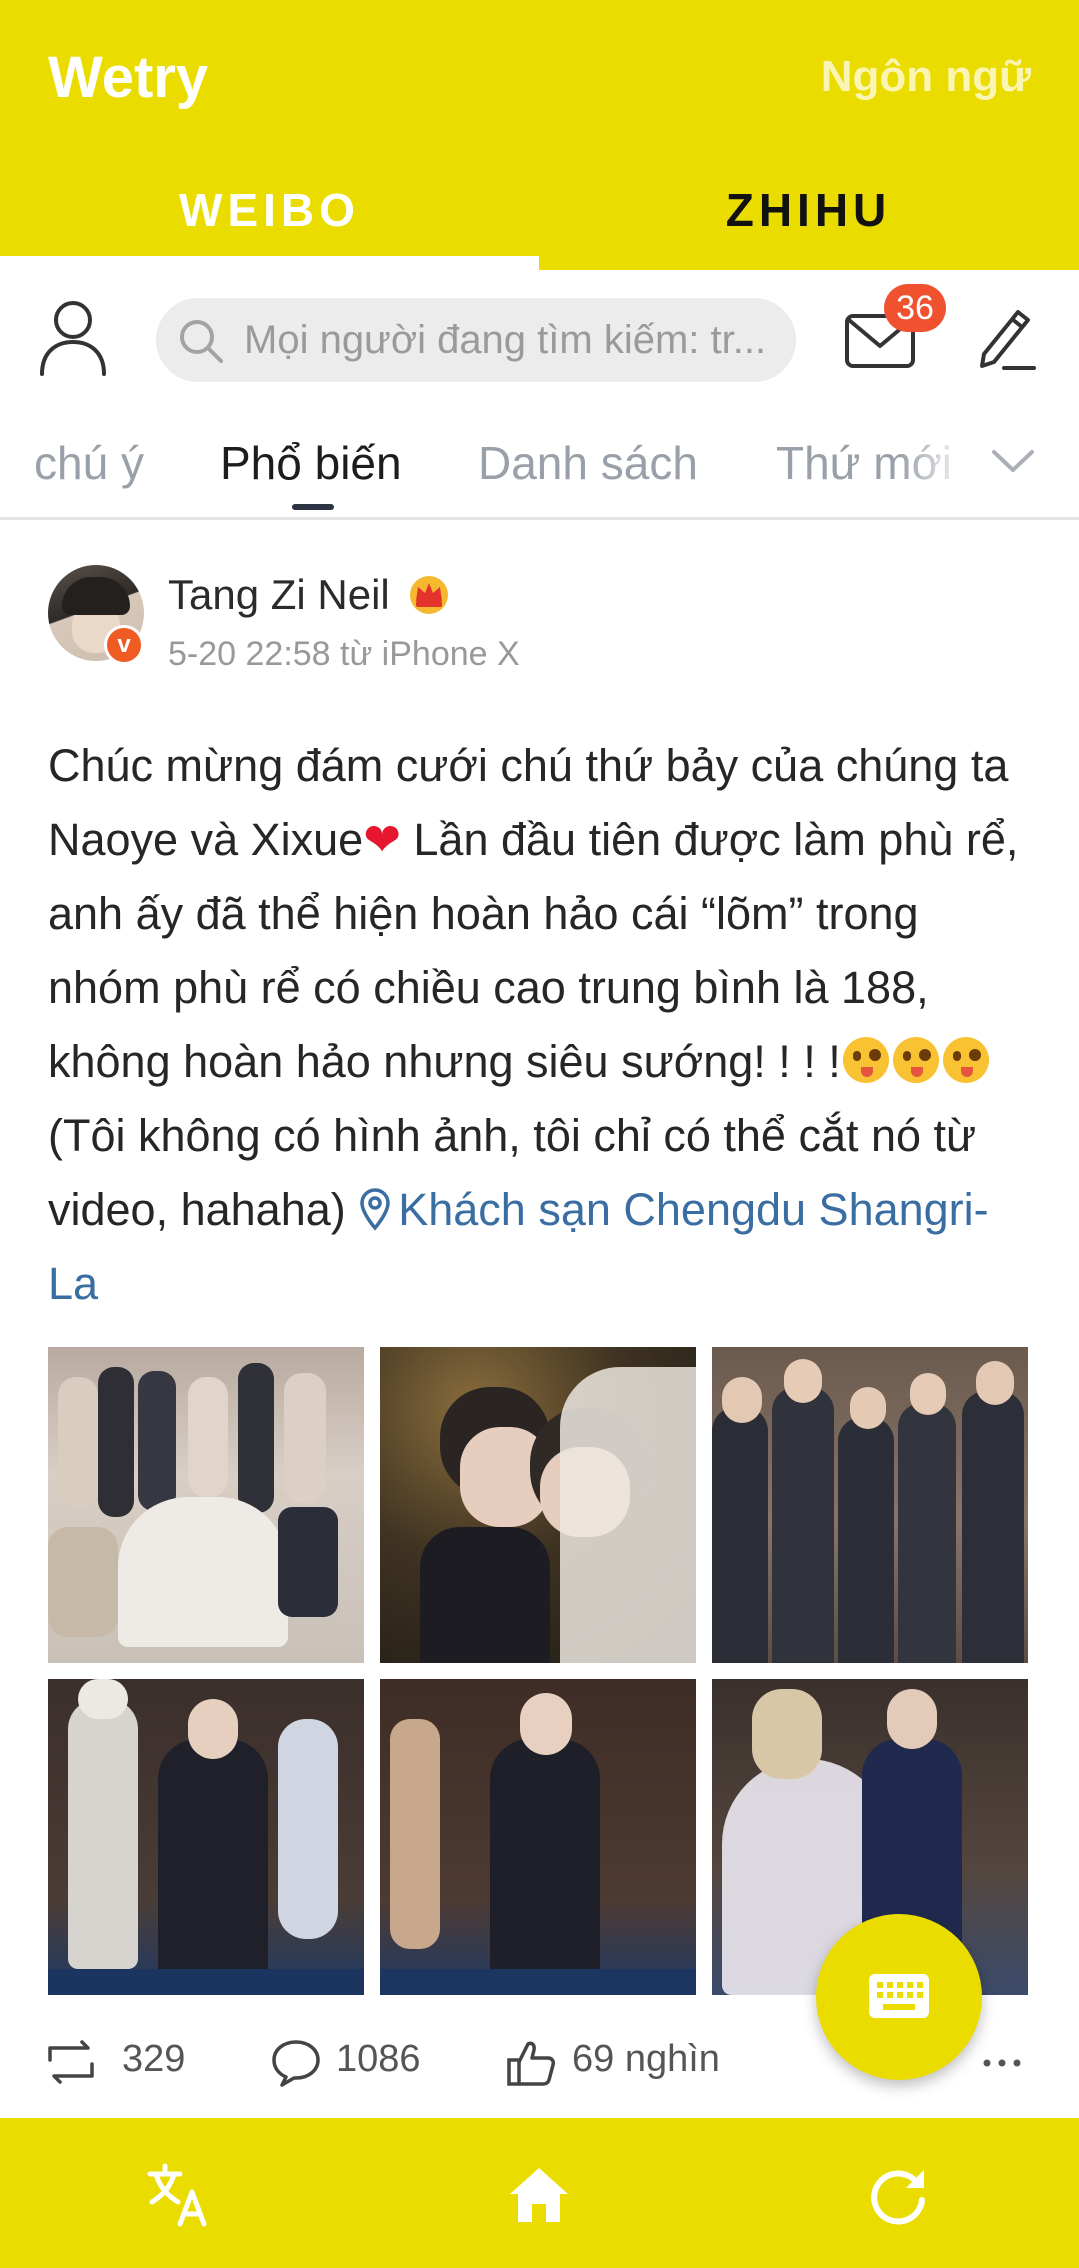 Image resolution: width=1079 pixels, height=2268 pixels. What do you see at coordinates (646, 2059) in the screenshot?
I see `like-count: 69 nghìn` at bounding box center [646, 2059].